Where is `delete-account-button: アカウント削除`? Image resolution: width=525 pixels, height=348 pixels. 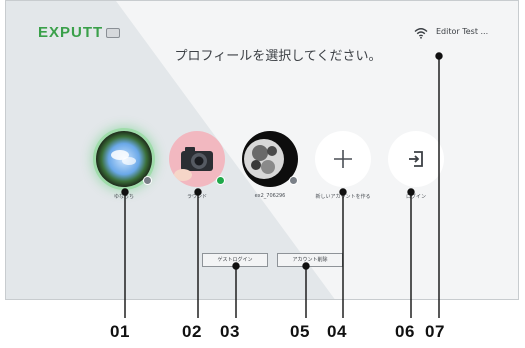
delete-account-button: アカウント削除 is located at coordinates (310, 260).